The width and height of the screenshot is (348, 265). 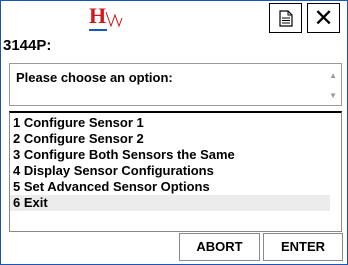 I want to click on abort-button: ABORT, so click(x=219, y=247).